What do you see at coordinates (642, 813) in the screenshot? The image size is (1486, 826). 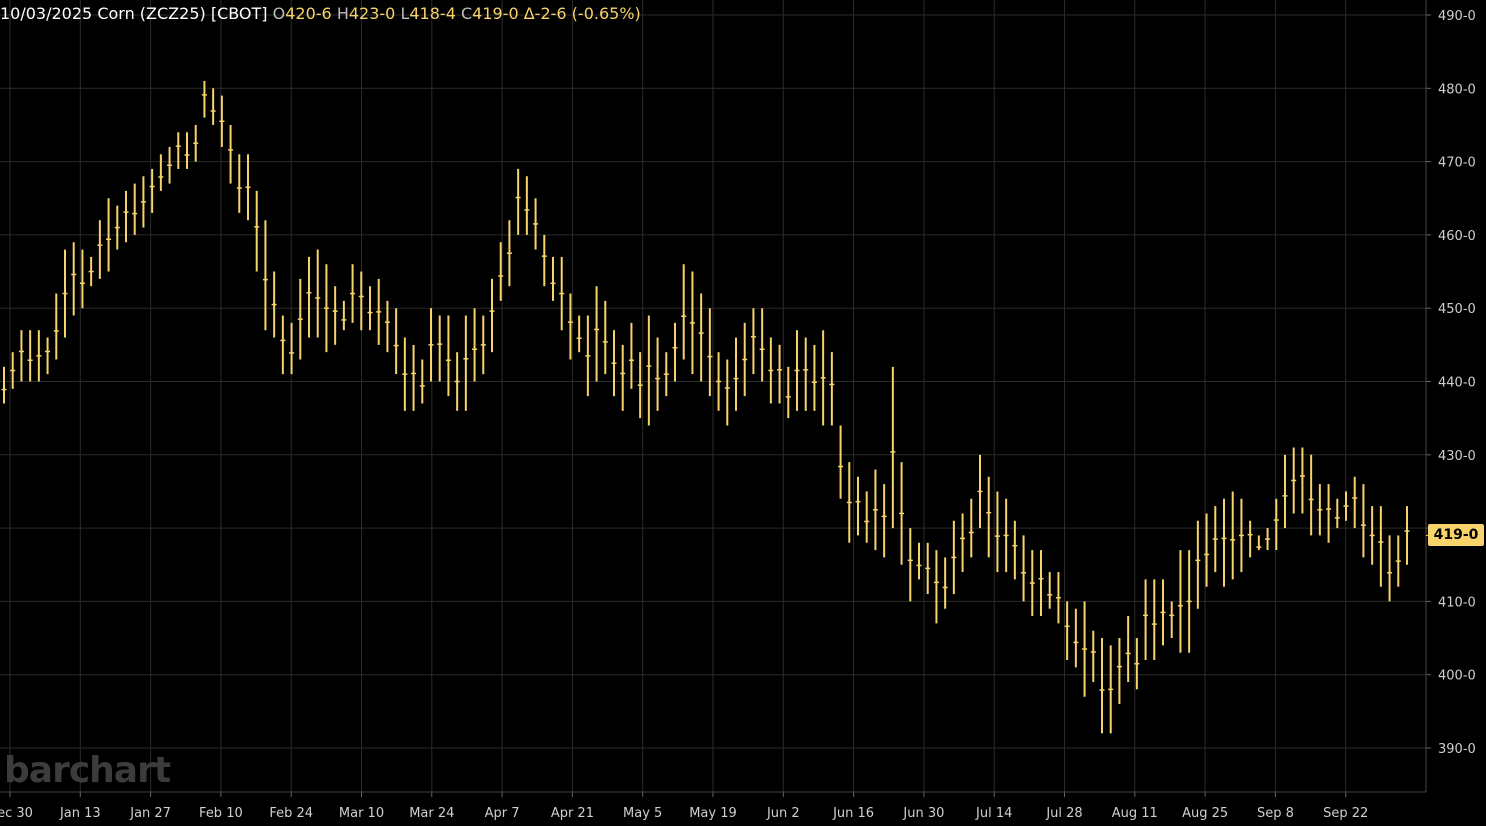 I see `x-tick-label: May 5` at bounding box center [642, 813].